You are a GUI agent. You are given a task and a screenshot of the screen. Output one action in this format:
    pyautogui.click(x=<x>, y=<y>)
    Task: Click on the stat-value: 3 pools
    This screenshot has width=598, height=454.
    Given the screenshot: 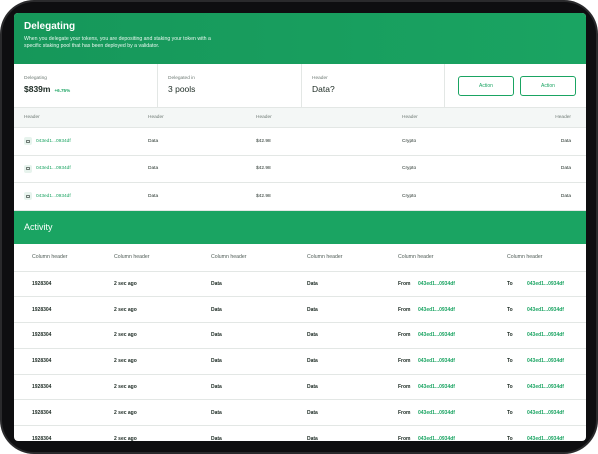 What is the action you would take?
    pyautogui.click(x=182, y=89)
    